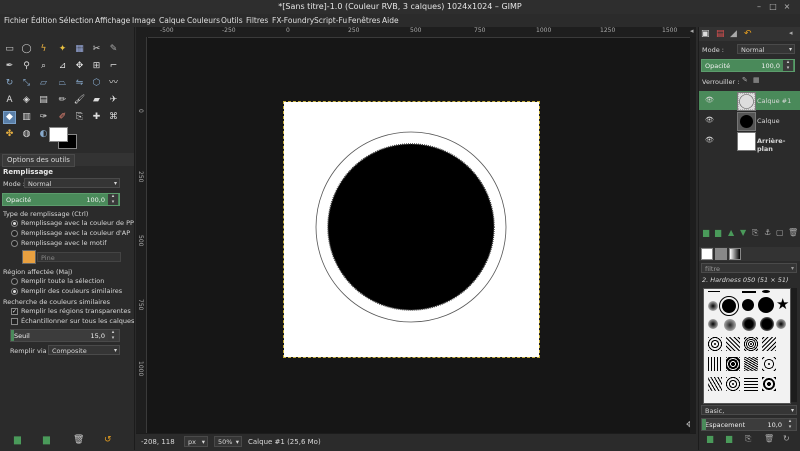 Image resolution: width=800 pixels, height=451 pixels. What do you see at coordinates (14, 281) in the screenshot?
I see `radio-fill-selection` at bounding box center [14, 281].